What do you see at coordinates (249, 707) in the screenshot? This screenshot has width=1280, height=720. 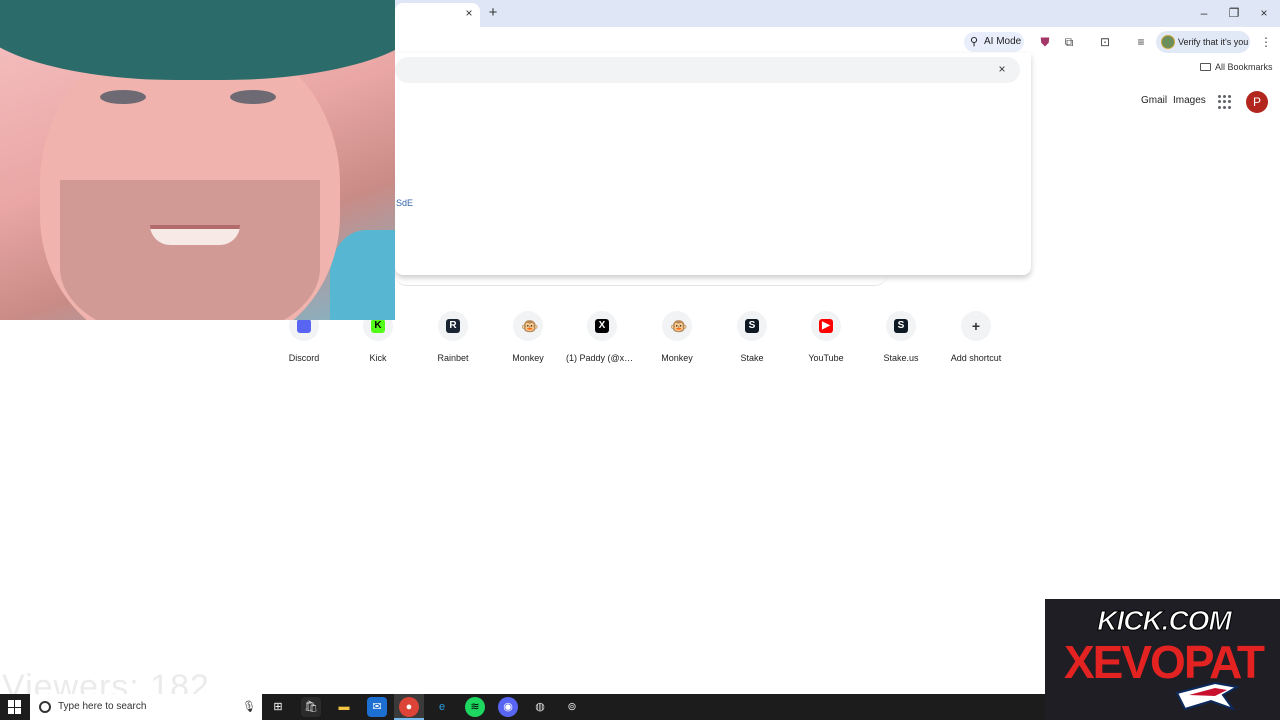 I see `microphone-icon: 🎙` at bounding box center [249, 707].